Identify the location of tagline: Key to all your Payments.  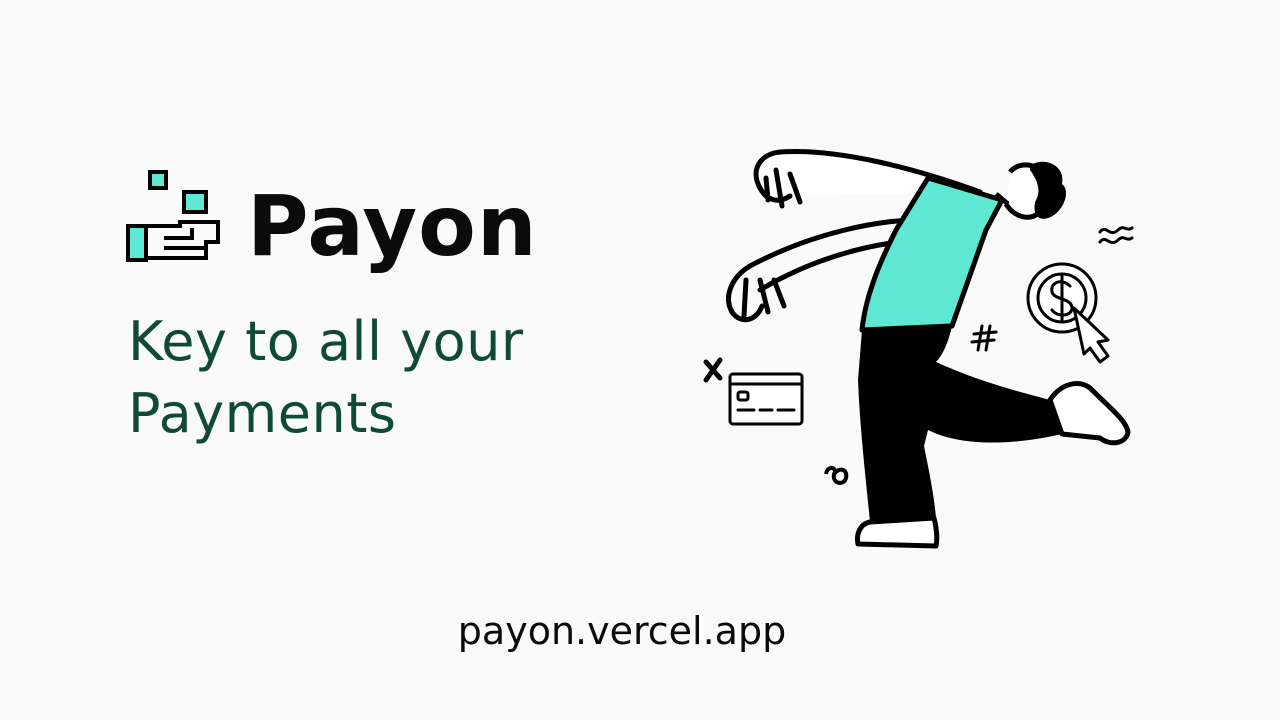
(326, 378).